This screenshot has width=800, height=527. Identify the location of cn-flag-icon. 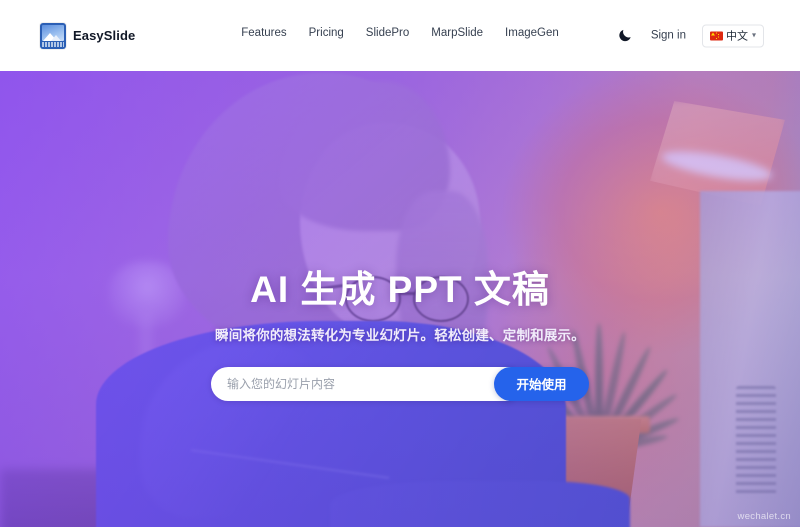
(716, 35).